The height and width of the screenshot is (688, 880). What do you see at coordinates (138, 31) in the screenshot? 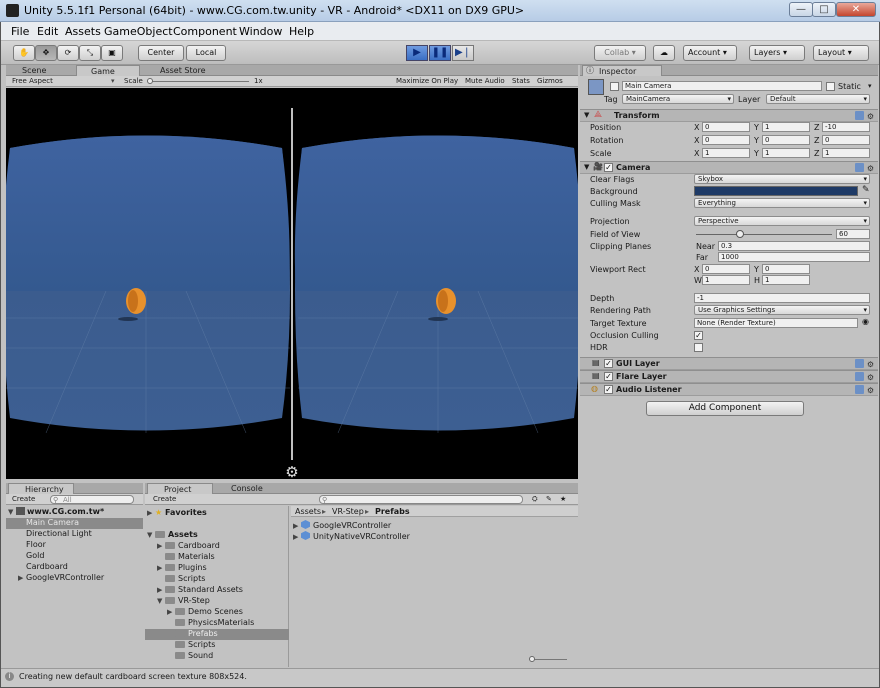
I see `menu-gameobject: GameObject` at bounding box center [138, 31].